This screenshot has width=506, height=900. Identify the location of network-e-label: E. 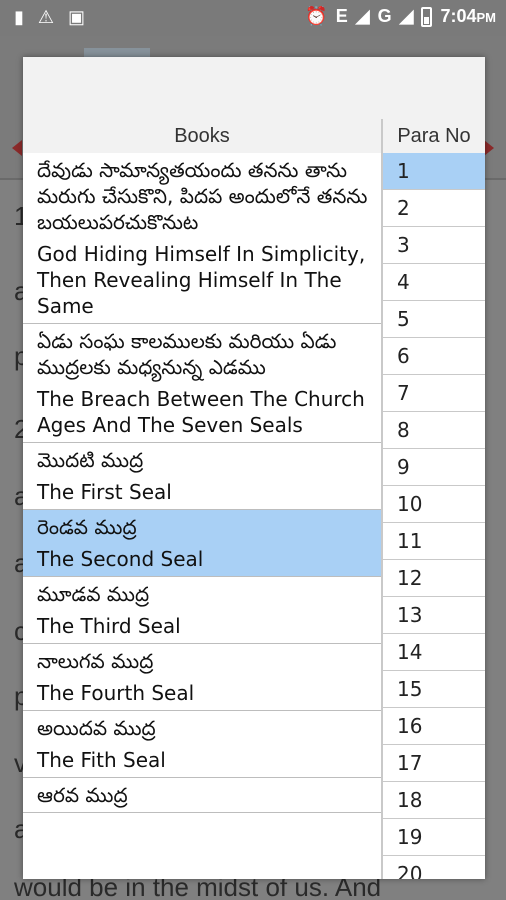
(341, 16).